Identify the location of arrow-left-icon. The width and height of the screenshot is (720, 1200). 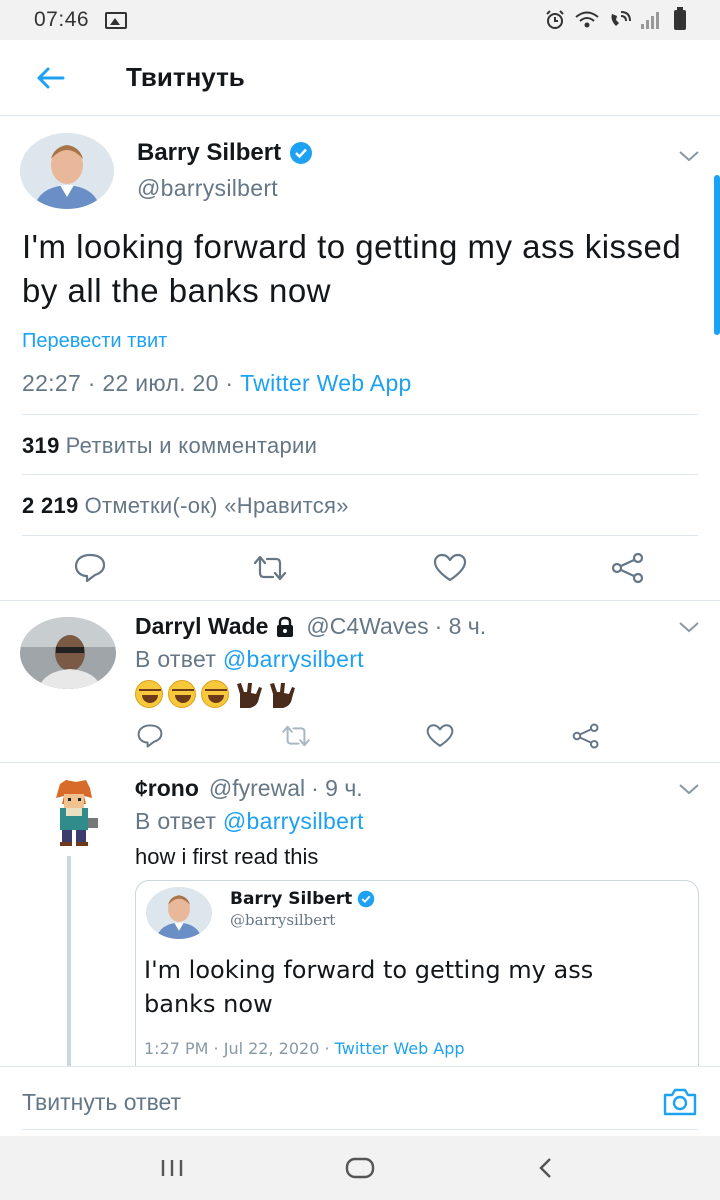
(51, 77).